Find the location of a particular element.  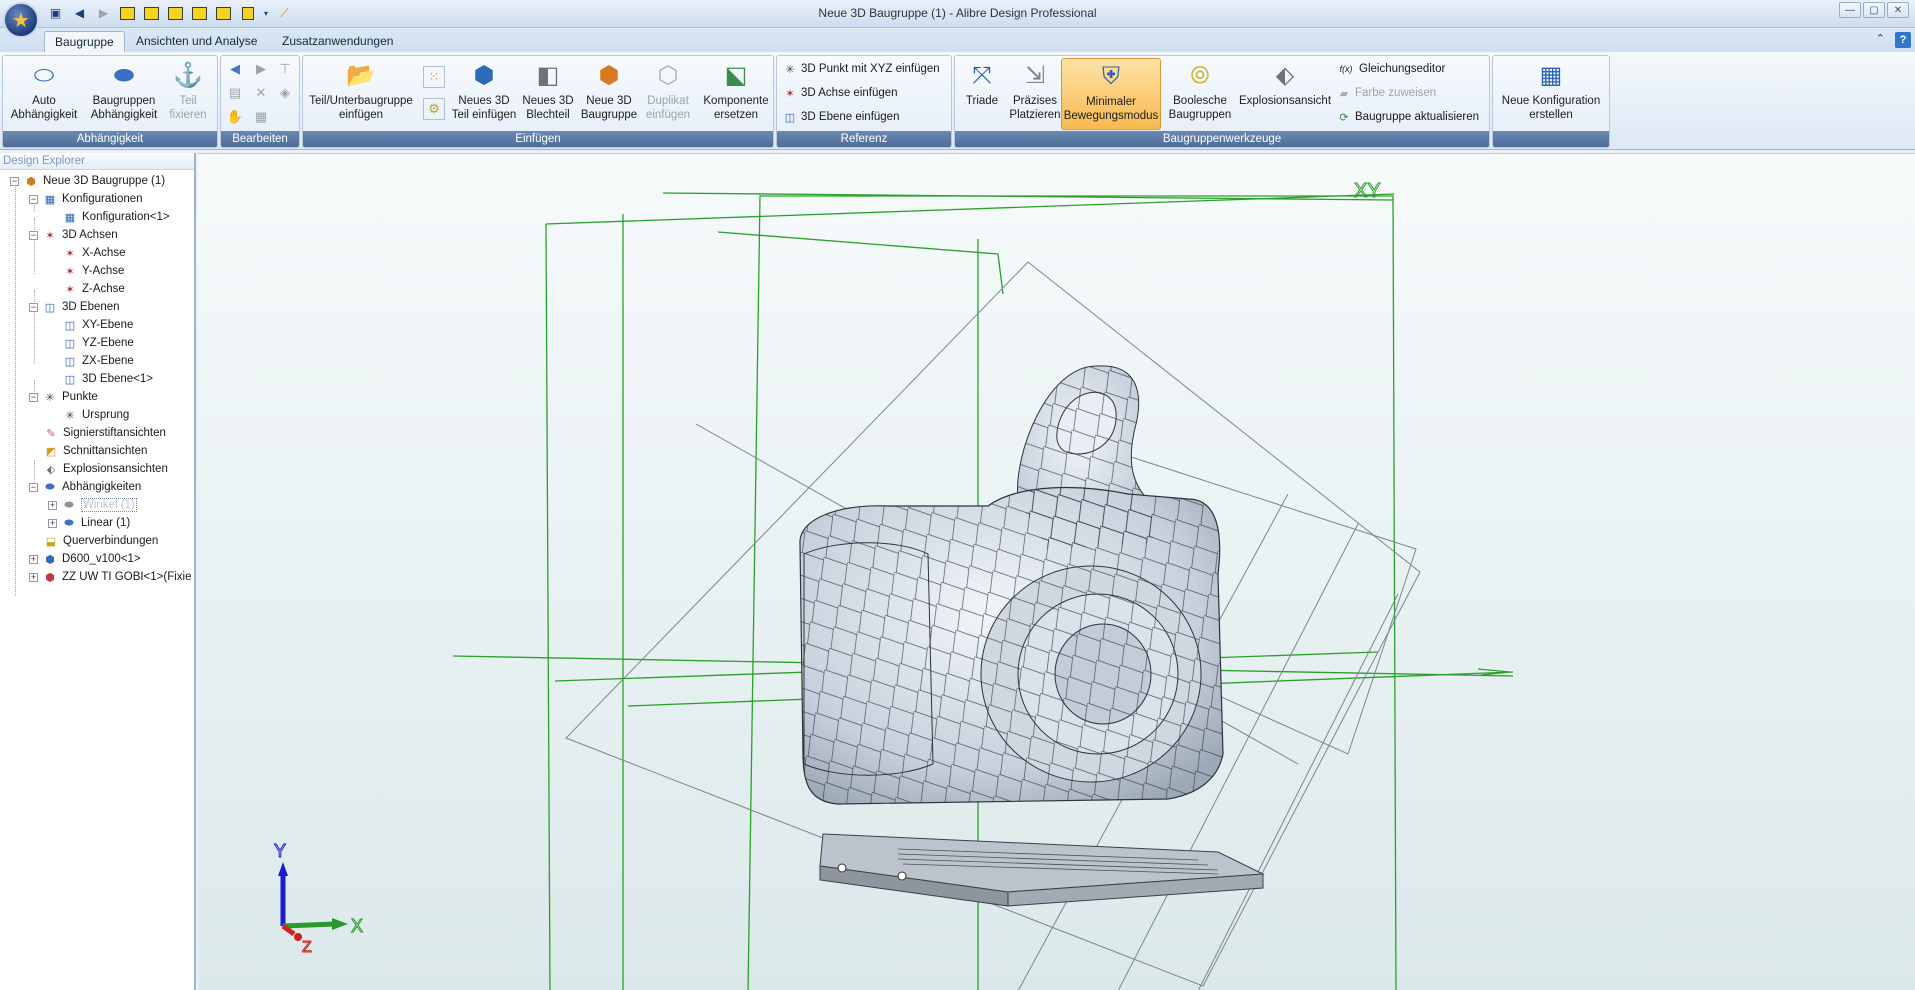

box-options-icon is located at coordinates (247, 13).